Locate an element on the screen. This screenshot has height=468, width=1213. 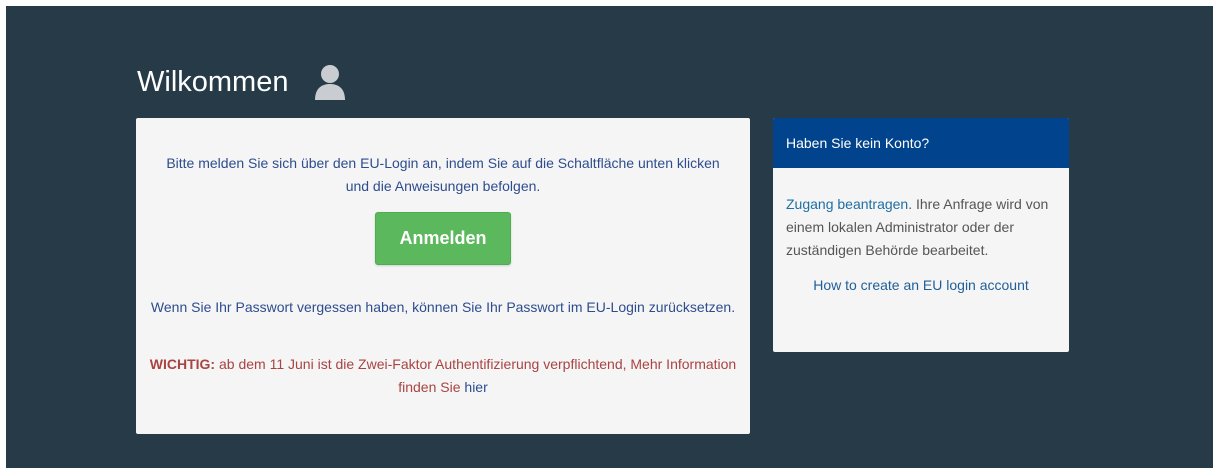
login-button: Anmelden is located at coordinates (443, 238).